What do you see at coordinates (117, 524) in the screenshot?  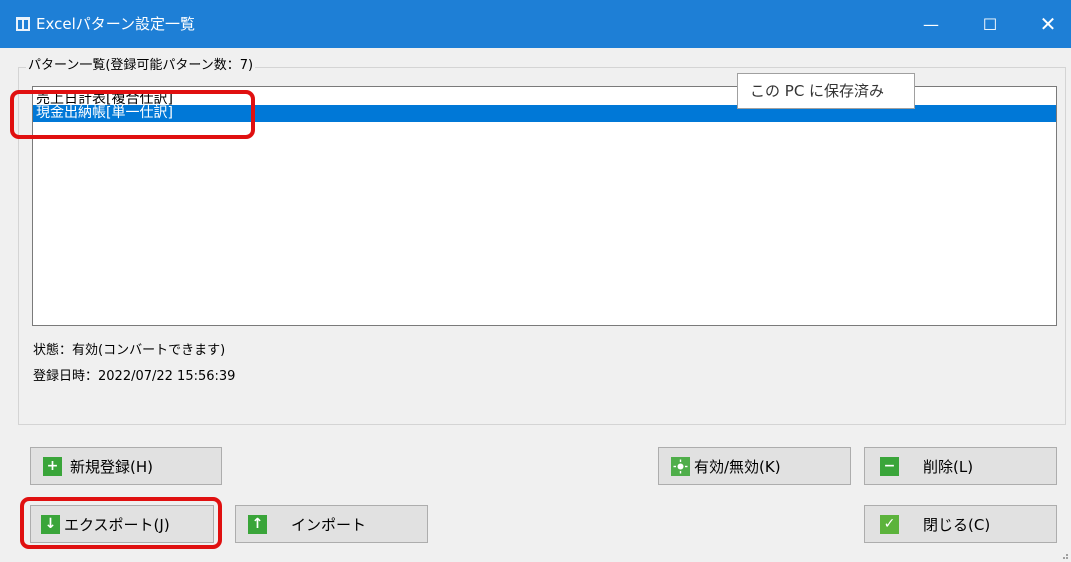 I see `export-label: エクスポート(J)` at bounding box center [117, 524].